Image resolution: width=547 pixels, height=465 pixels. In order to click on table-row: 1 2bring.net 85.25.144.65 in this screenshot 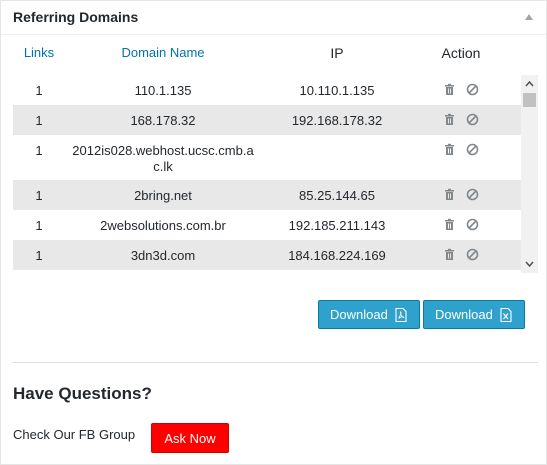, I will do `click(267, 195)`.